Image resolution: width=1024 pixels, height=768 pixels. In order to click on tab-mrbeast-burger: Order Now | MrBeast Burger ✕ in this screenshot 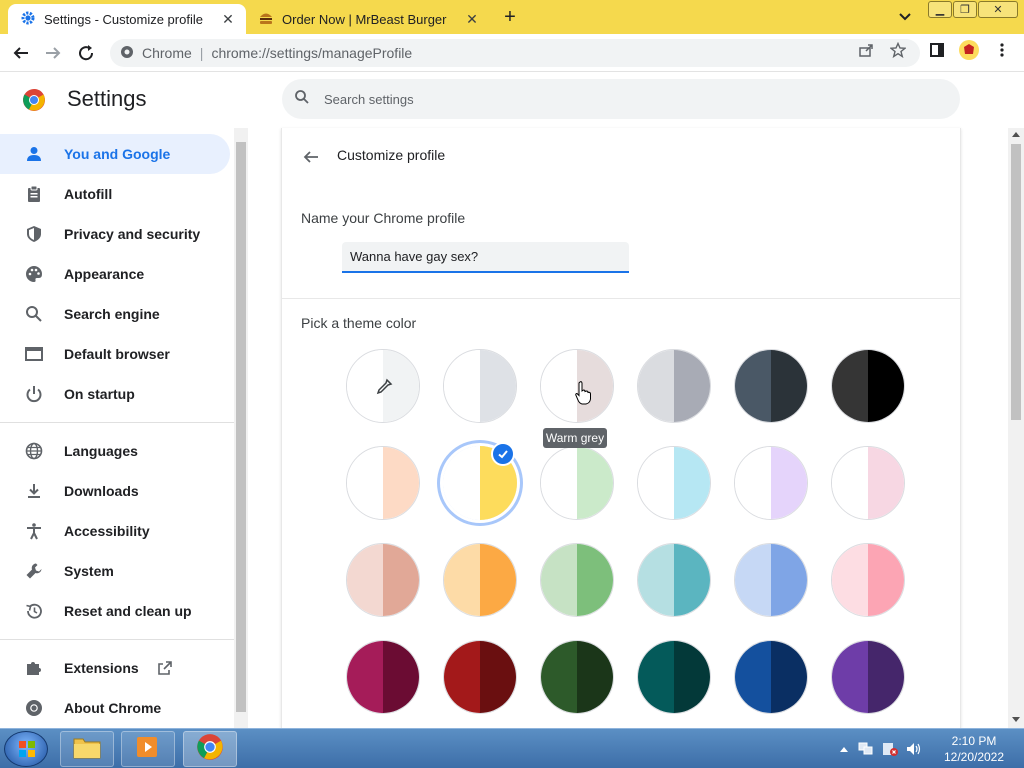, I will do `click(370, 19)`.